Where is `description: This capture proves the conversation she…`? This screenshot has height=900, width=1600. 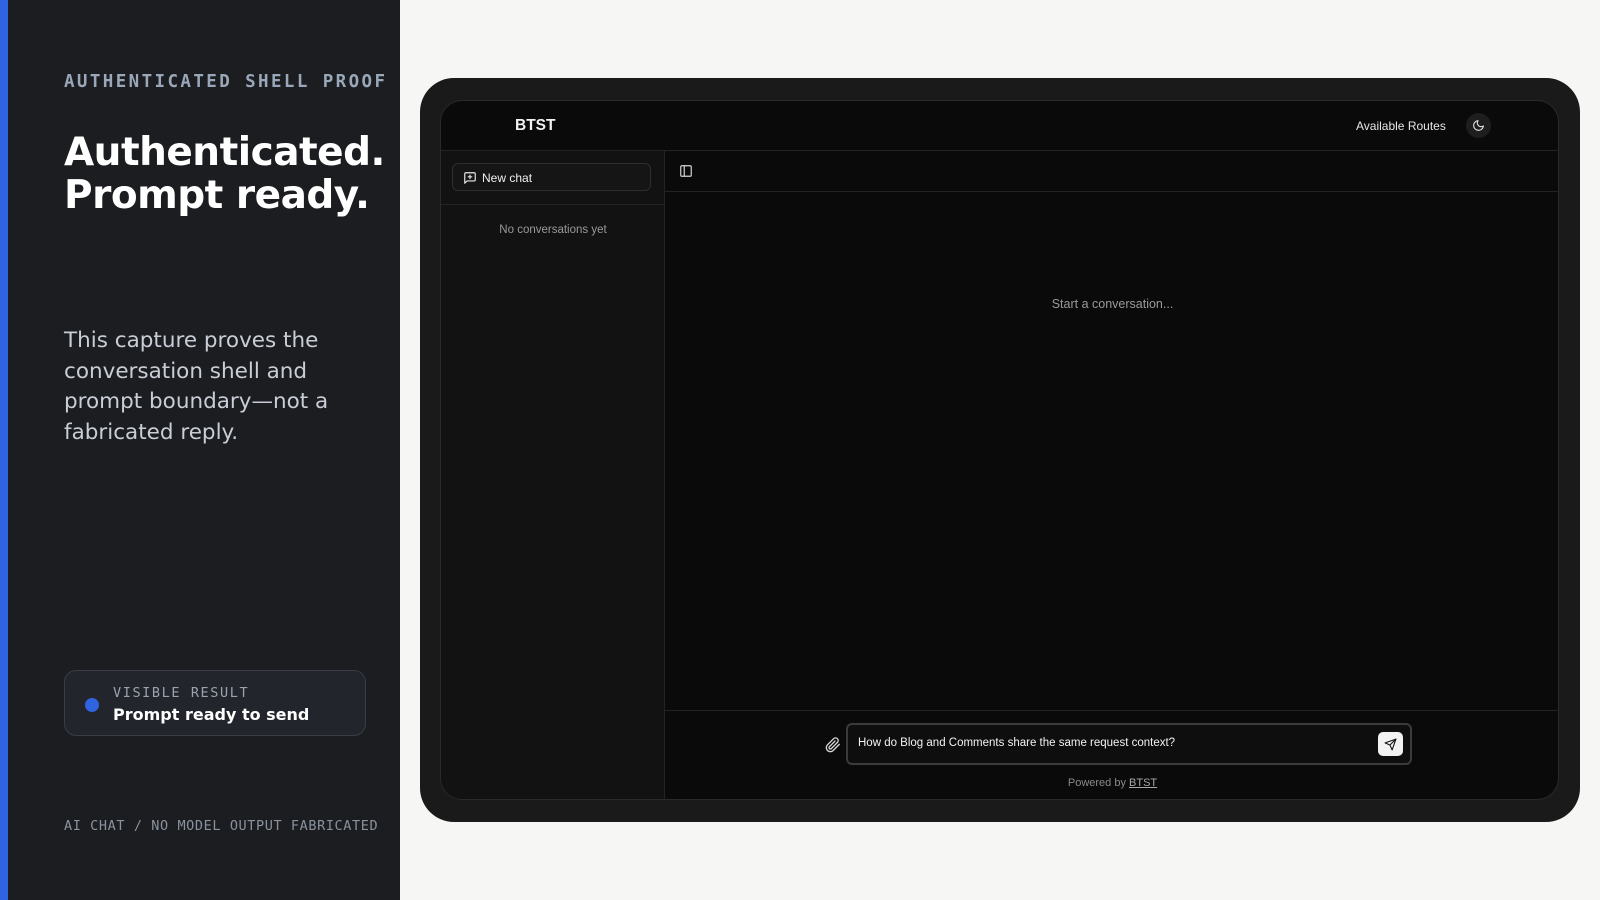
description: This capture proves the conversation she… is located at coordinates (196, 386).